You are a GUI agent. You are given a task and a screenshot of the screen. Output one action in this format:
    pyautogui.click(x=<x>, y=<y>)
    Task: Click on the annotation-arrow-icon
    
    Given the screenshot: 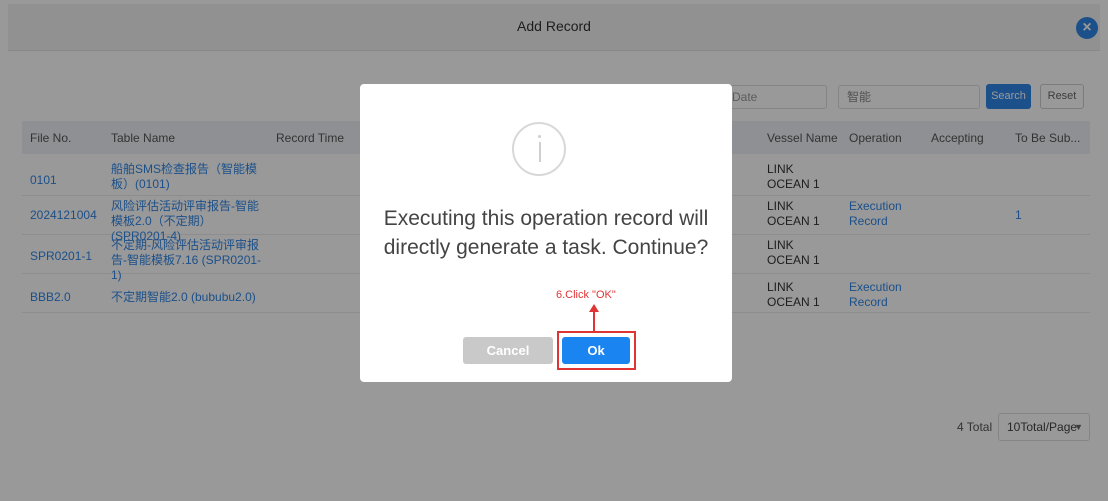 What is the action you would take?
    pyautogui.click(x=594, y=317)
    